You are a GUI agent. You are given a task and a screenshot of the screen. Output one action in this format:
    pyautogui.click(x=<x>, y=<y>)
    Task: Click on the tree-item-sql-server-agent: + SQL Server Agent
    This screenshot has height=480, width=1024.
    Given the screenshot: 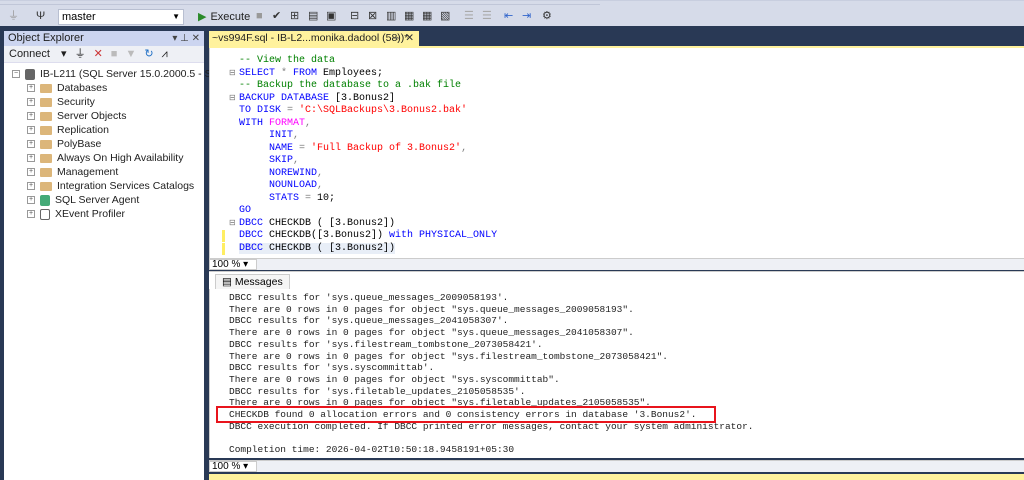 What is the action you would take?
    pyautogui.click(x=104, y=200)
    